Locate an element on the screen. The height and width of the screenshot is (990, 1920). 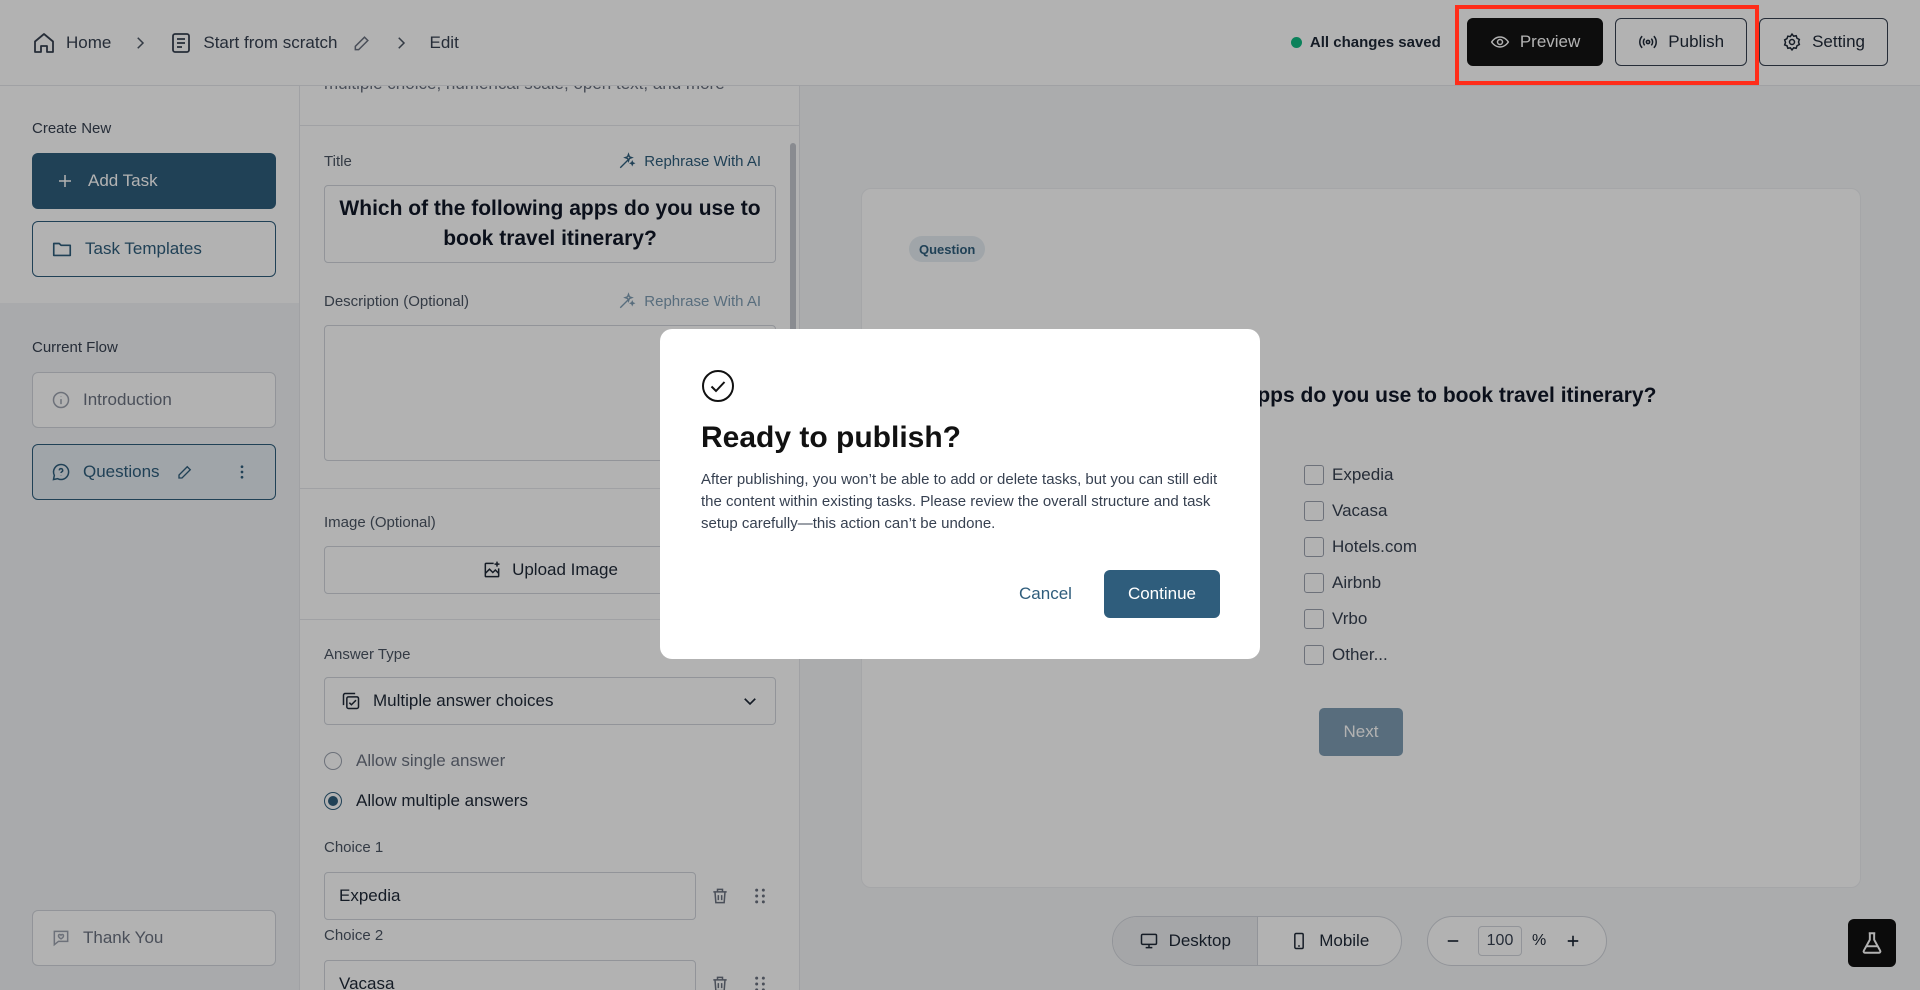
continue-button: Continue is located at coordinates (1161, 594).